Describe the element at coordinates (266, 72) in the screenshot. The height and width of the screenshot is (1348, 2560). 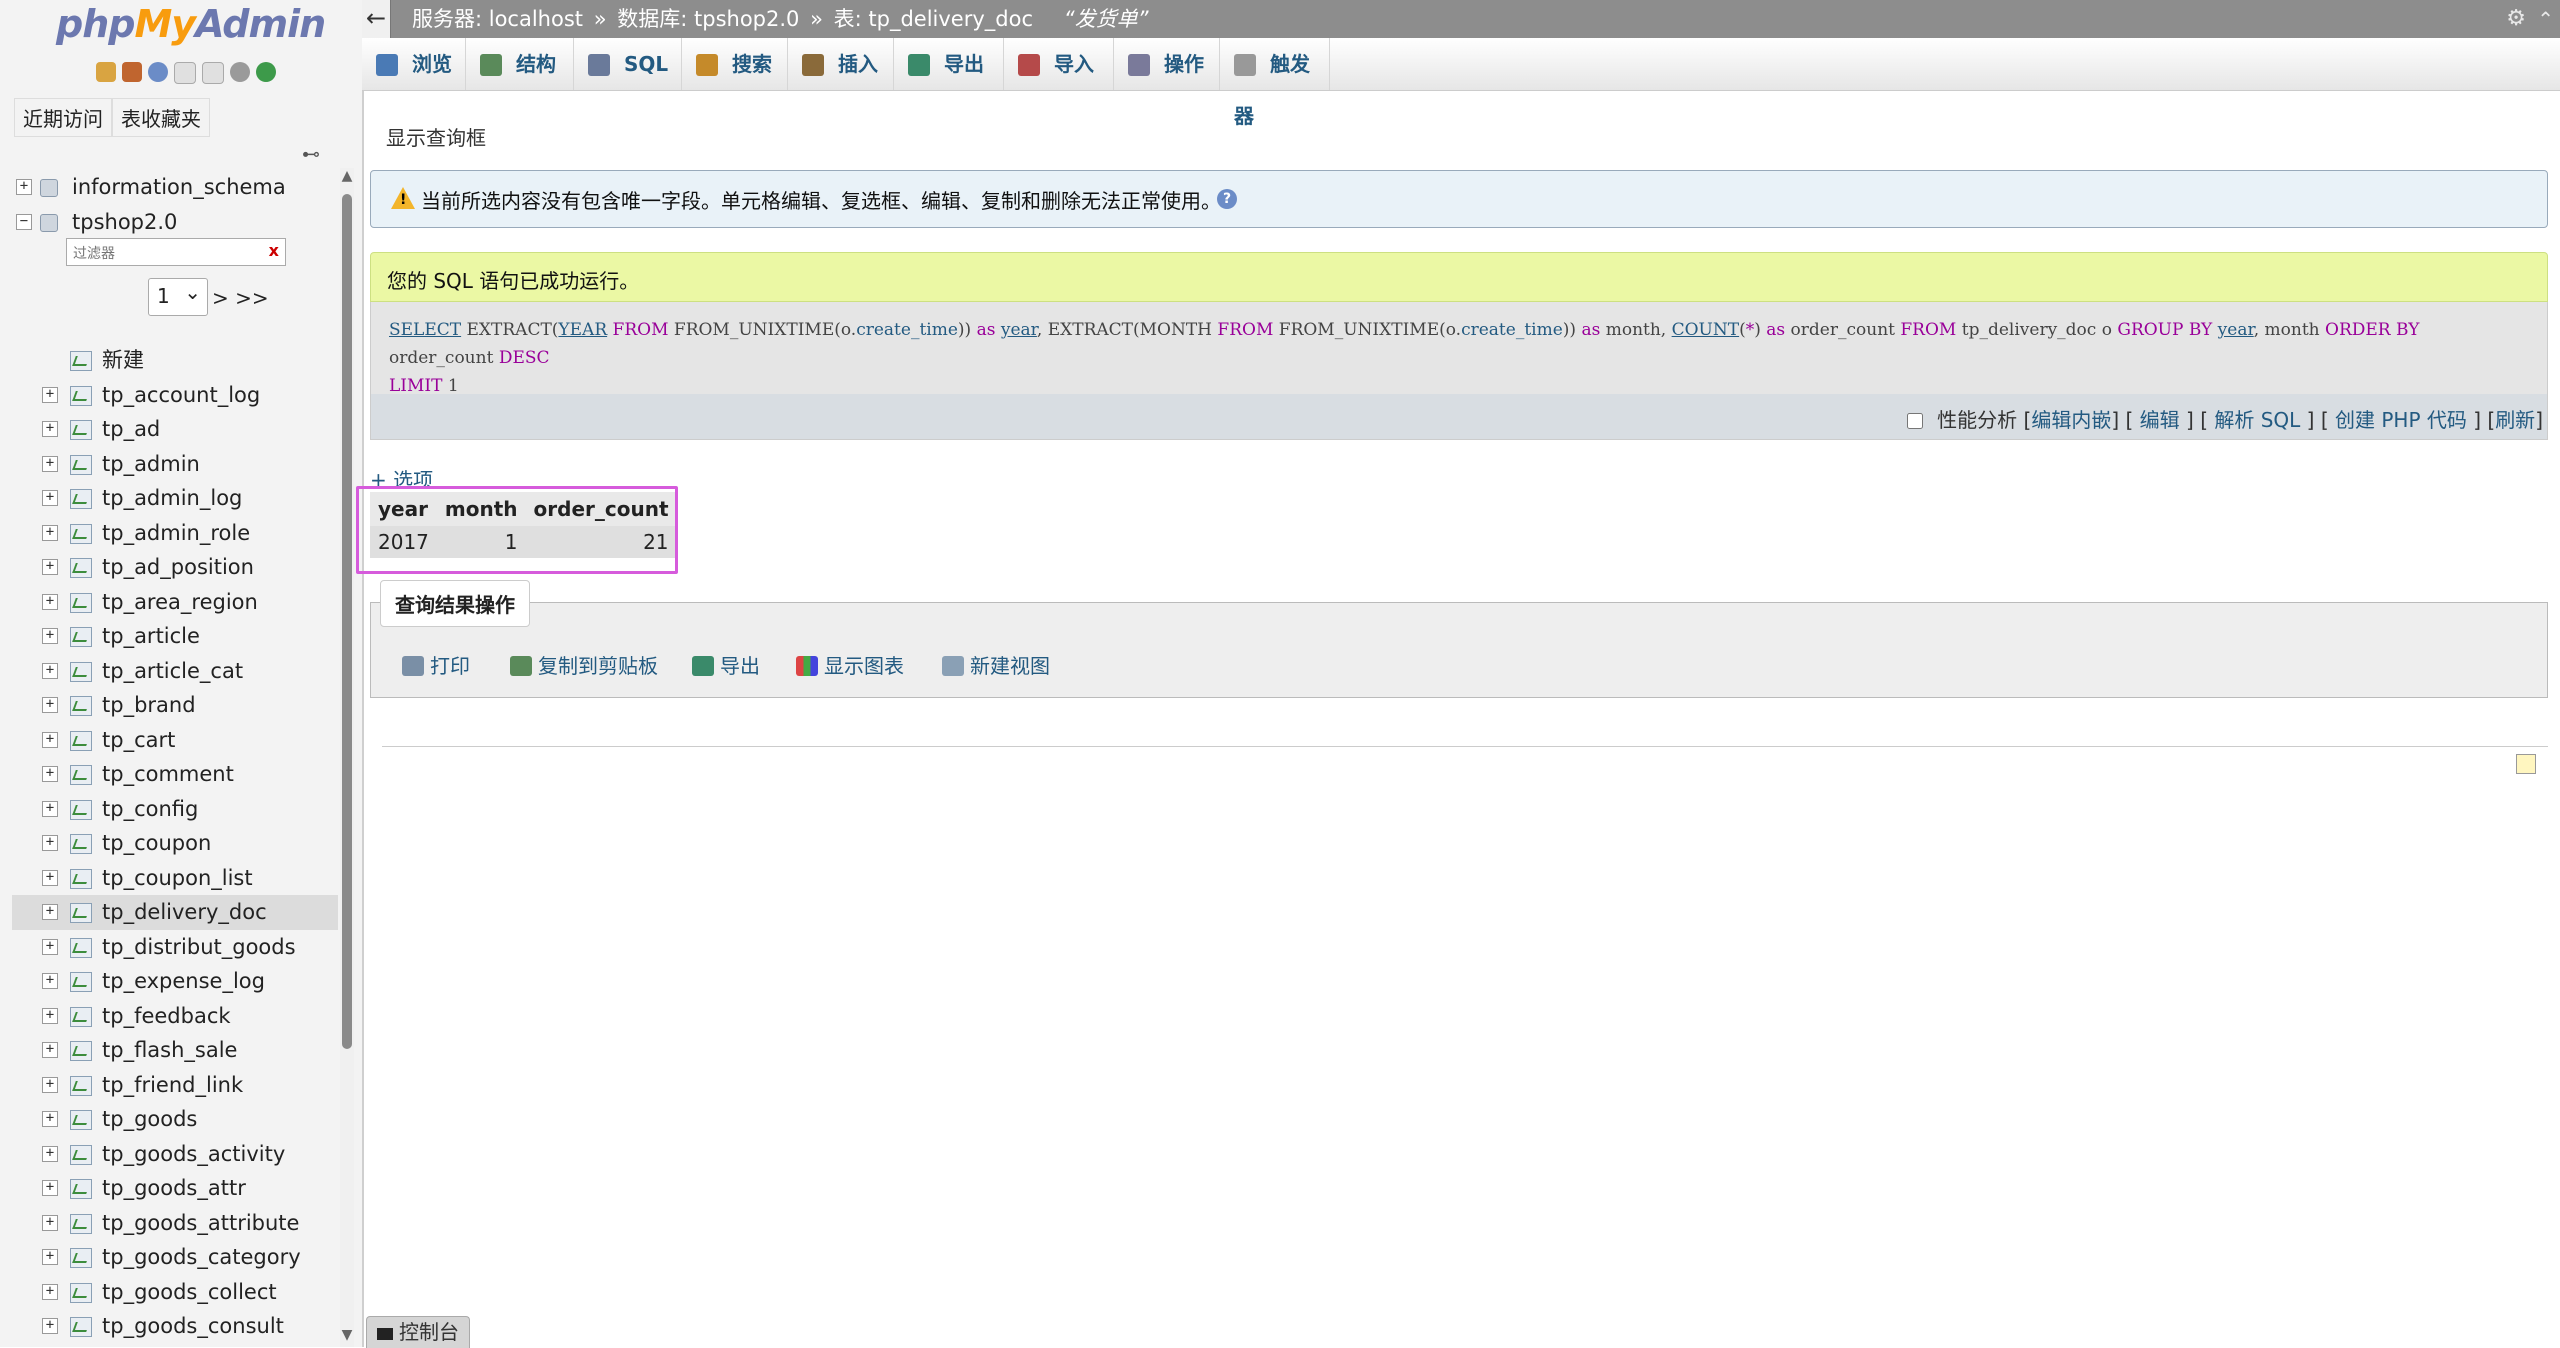
I see `reload-icon` at that location.